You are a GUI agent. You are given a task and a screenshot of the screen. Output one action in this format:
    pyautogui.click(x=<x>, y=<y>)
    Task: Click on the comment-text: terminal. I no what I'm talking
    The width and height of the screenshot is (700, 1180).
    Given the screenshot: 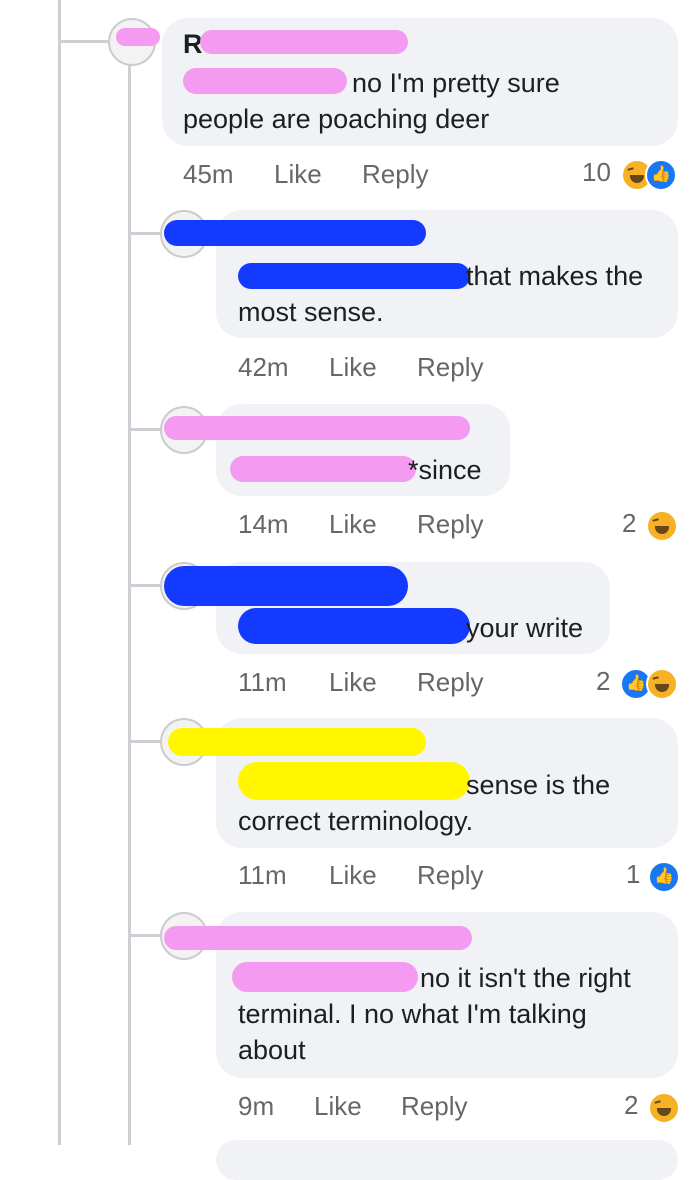 What is the action you would take?
    pyautogui.click(x=412, y=1014)
    